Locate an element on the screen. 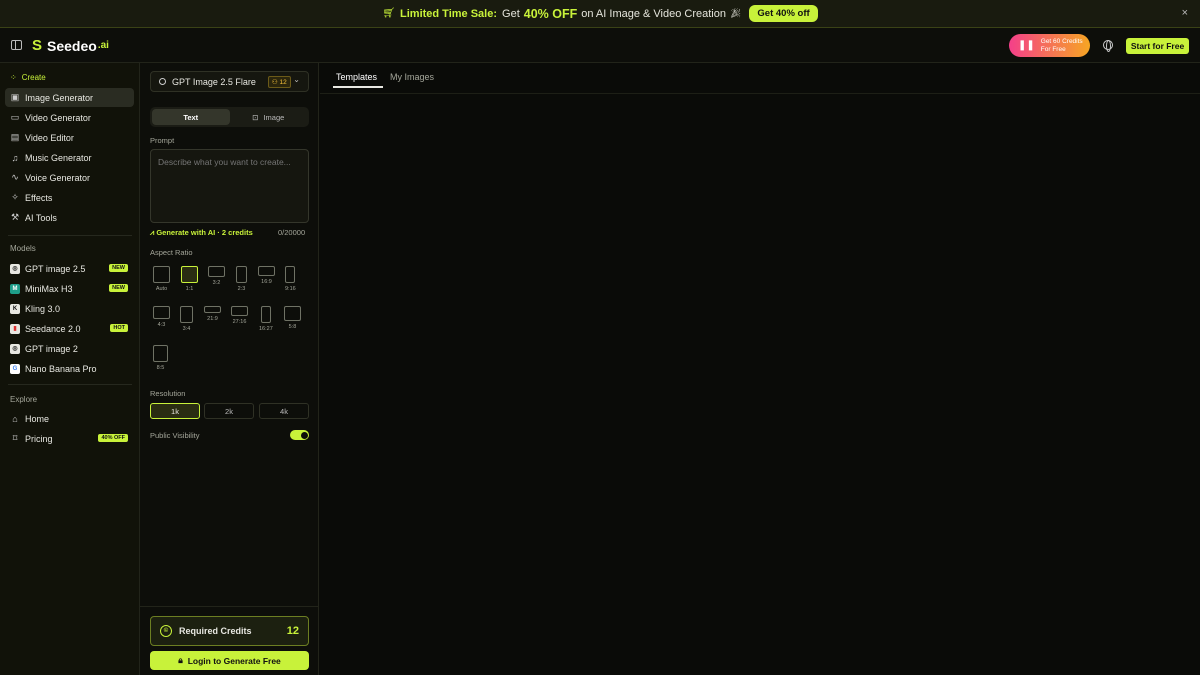 The width and height of the screenshot is (1200, 675). sidebar-item-label: AI Tools is located at coordinates (41, 217).